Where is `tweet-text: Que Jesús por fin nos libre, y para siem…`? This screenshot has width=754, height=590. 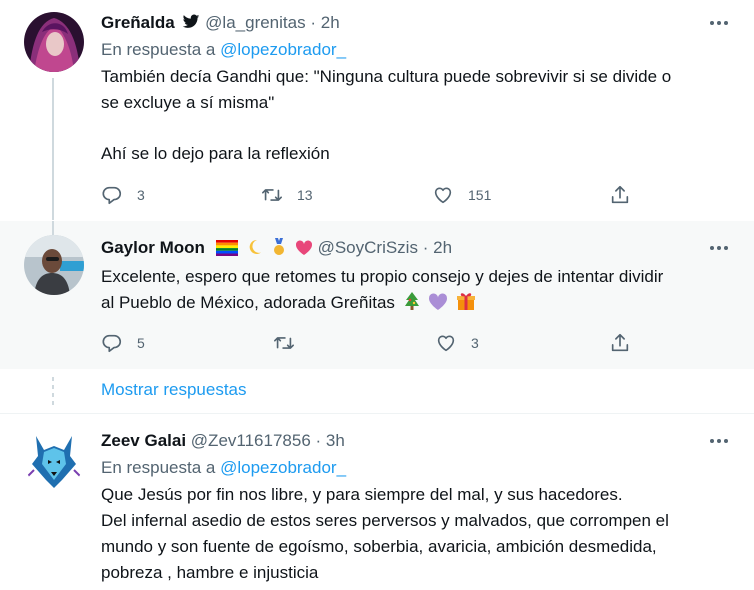
tweet-text: Que Jesús por fin nos libre, y para siem… is located at coordinates (419, 534).